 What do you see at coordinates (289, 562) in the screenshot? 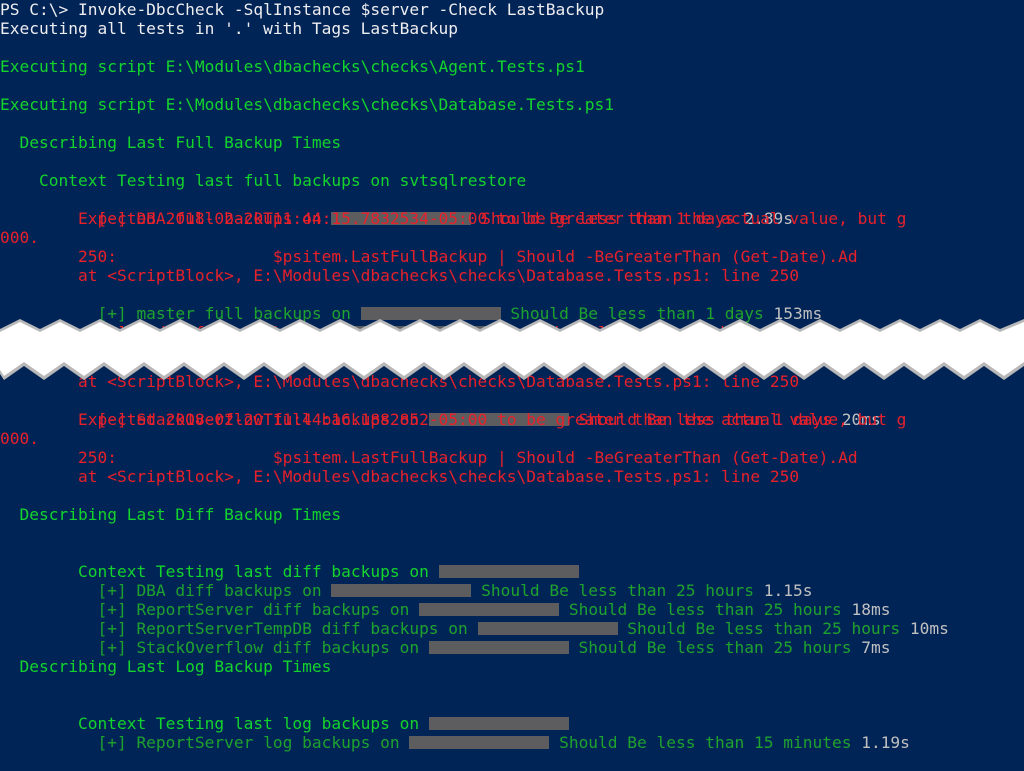
I see `context-heading: Context Testing last diff backups on` at bounding box center [289, 562].